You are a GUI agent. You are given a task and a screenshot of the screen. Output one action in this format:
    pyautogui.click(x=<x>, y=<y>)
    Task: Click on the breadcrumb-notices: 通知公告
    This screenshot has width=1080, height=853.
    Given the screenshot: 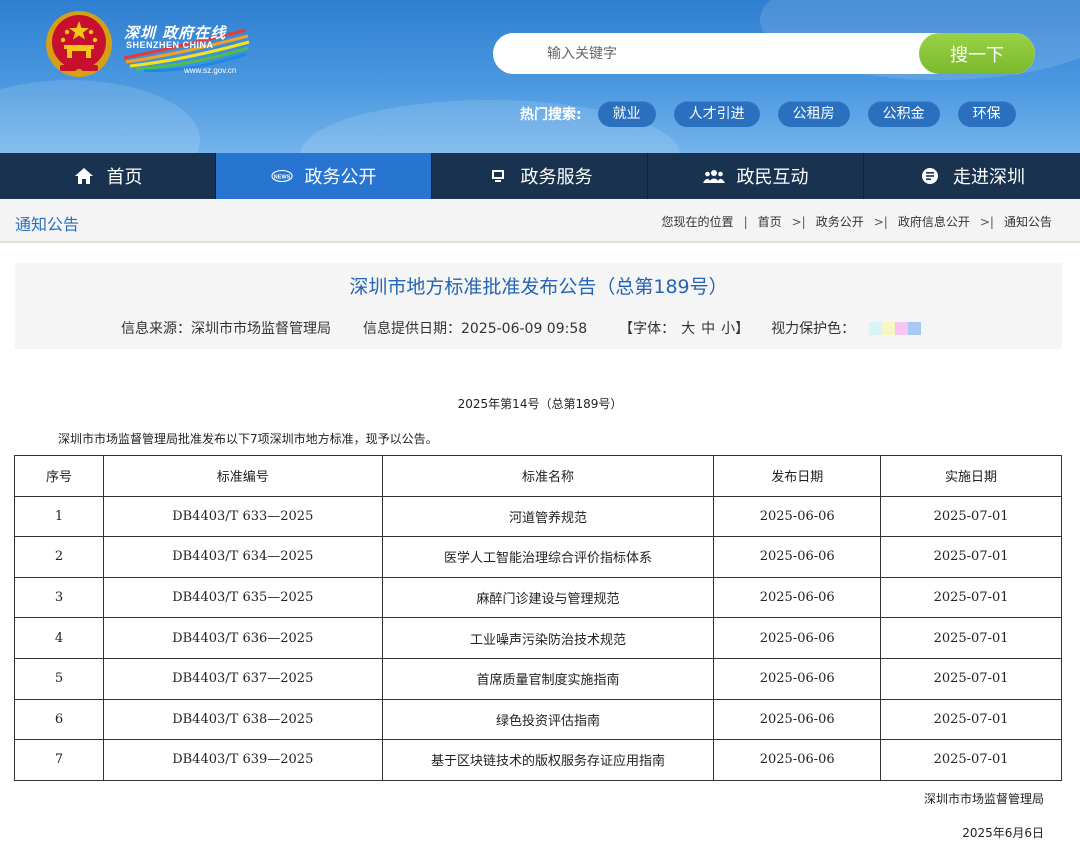 What is the action you would take?
    pyautogui.click(x=1028, y=221)
    